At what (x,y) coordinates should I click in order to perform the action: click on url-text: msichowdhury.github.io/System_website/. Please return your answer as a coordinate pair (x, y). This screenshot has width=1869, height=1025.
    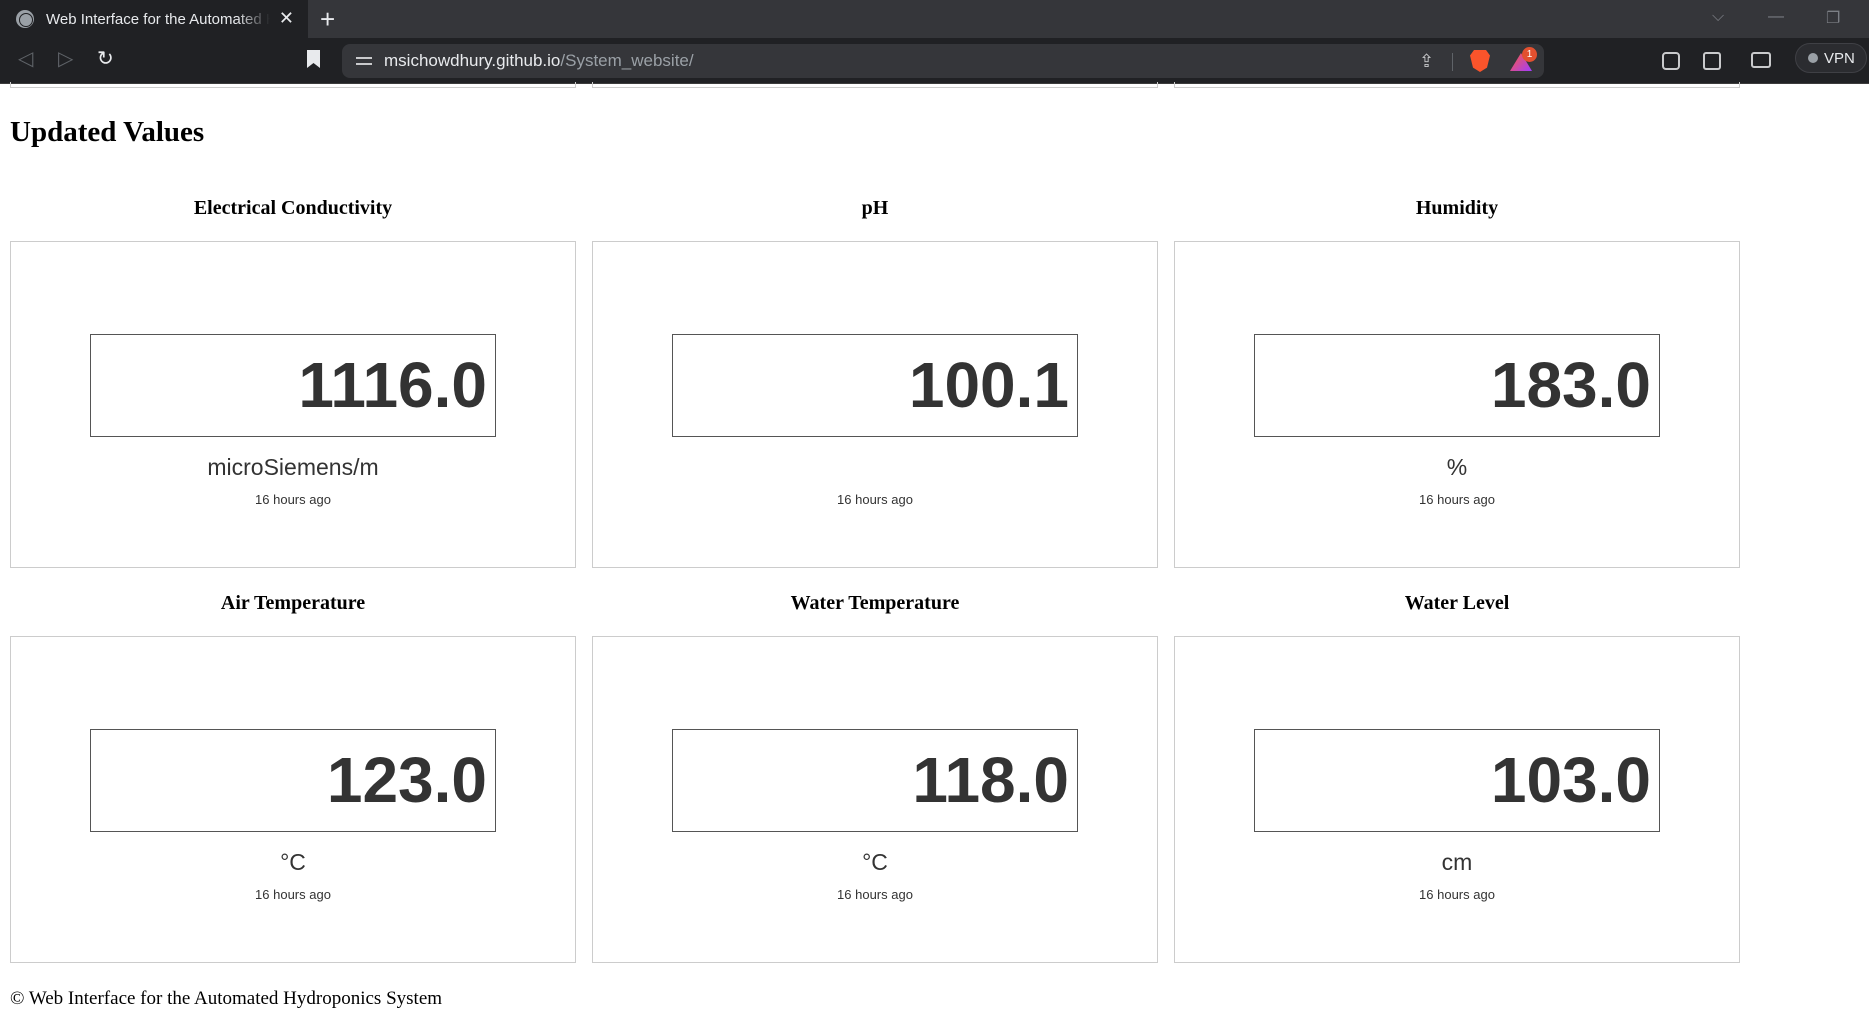
    Looking at the image, I should click on (539, 61).